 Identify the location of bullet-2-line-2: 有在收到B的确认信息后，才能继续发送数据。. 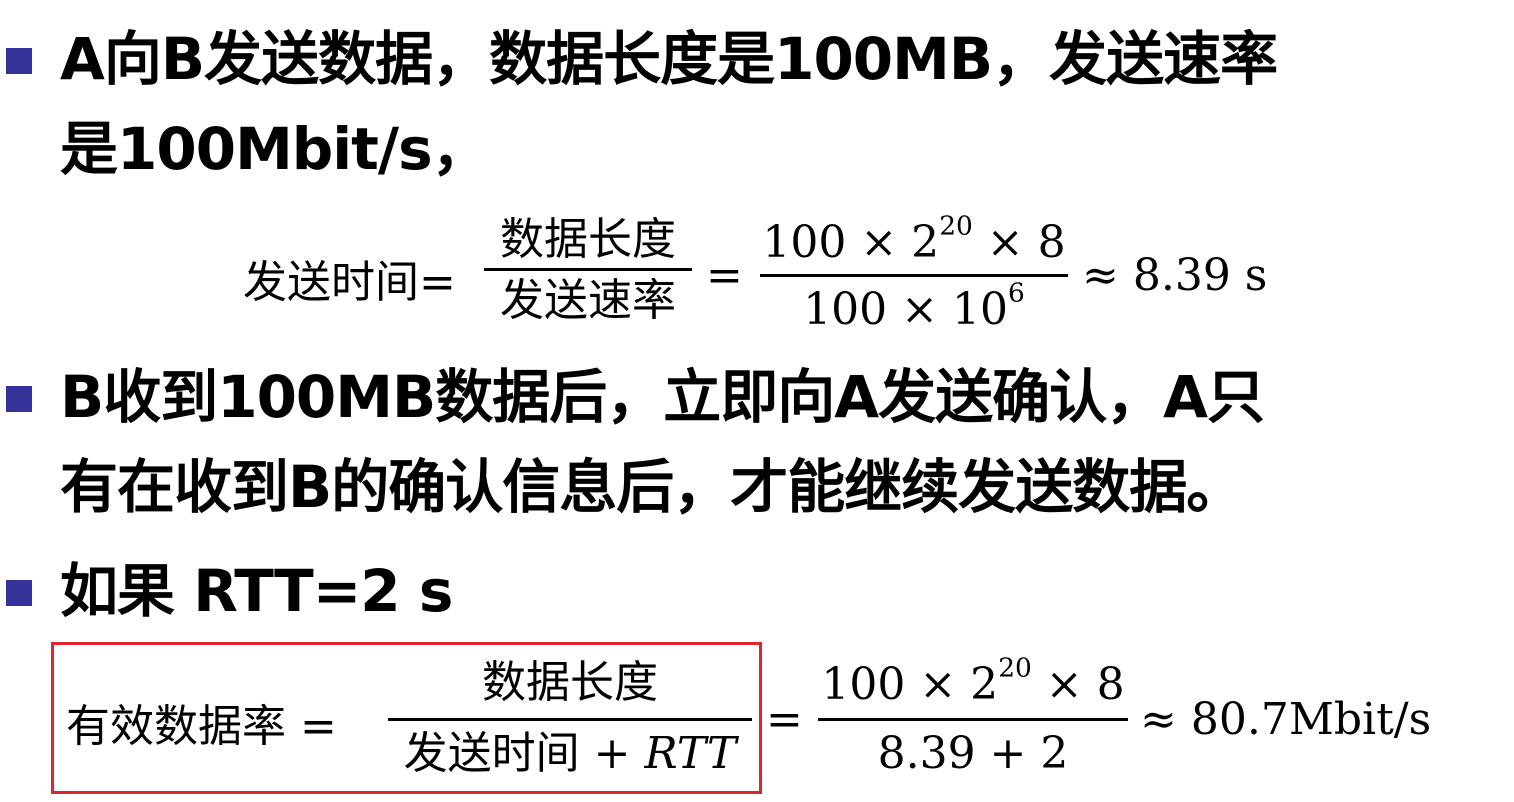
(652, 487).